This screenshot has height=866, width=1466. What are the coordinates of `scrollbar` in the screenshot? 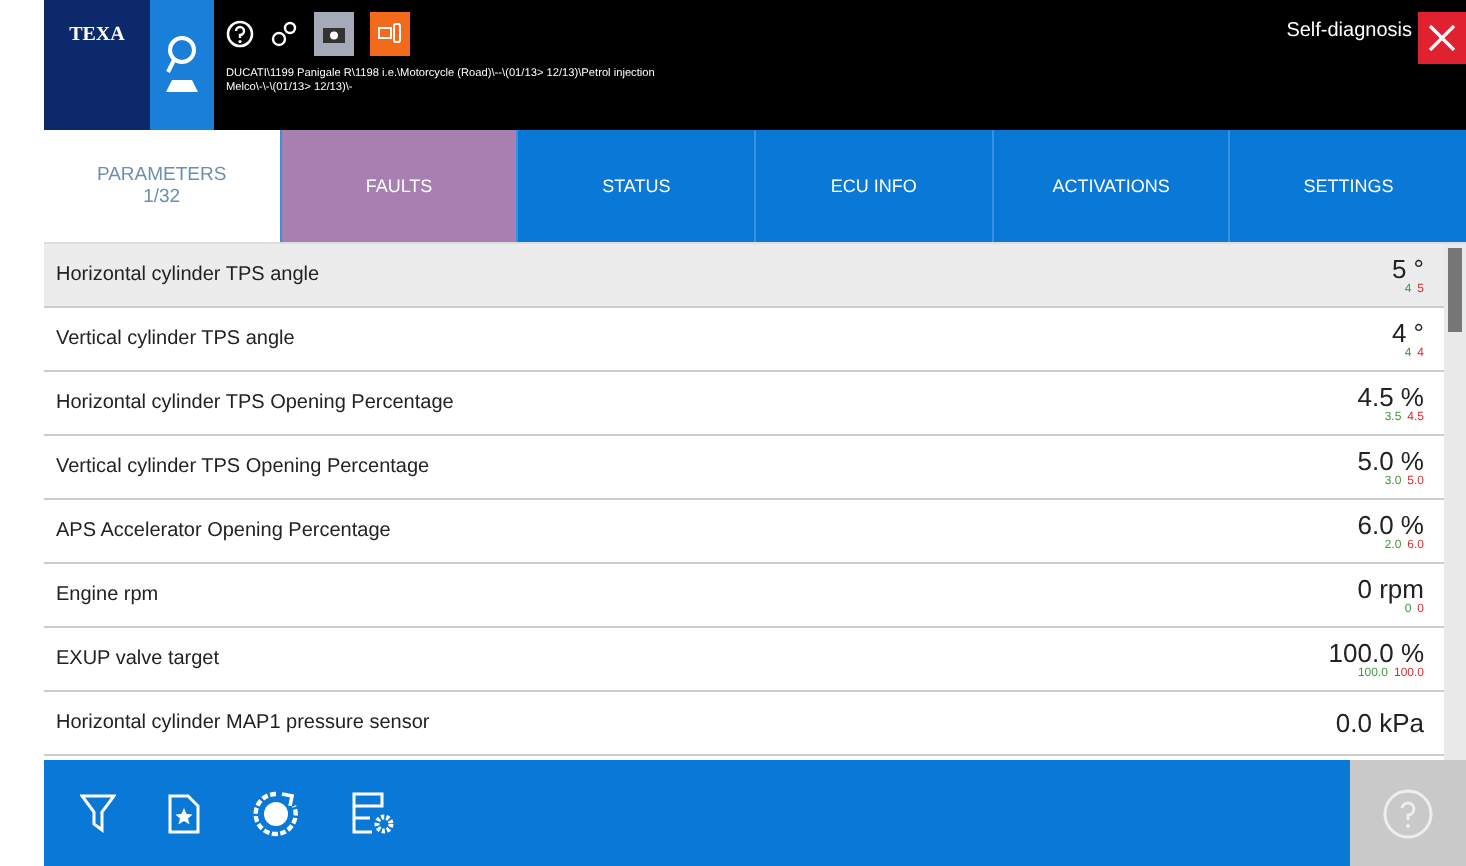 It's located at (1455, 502).